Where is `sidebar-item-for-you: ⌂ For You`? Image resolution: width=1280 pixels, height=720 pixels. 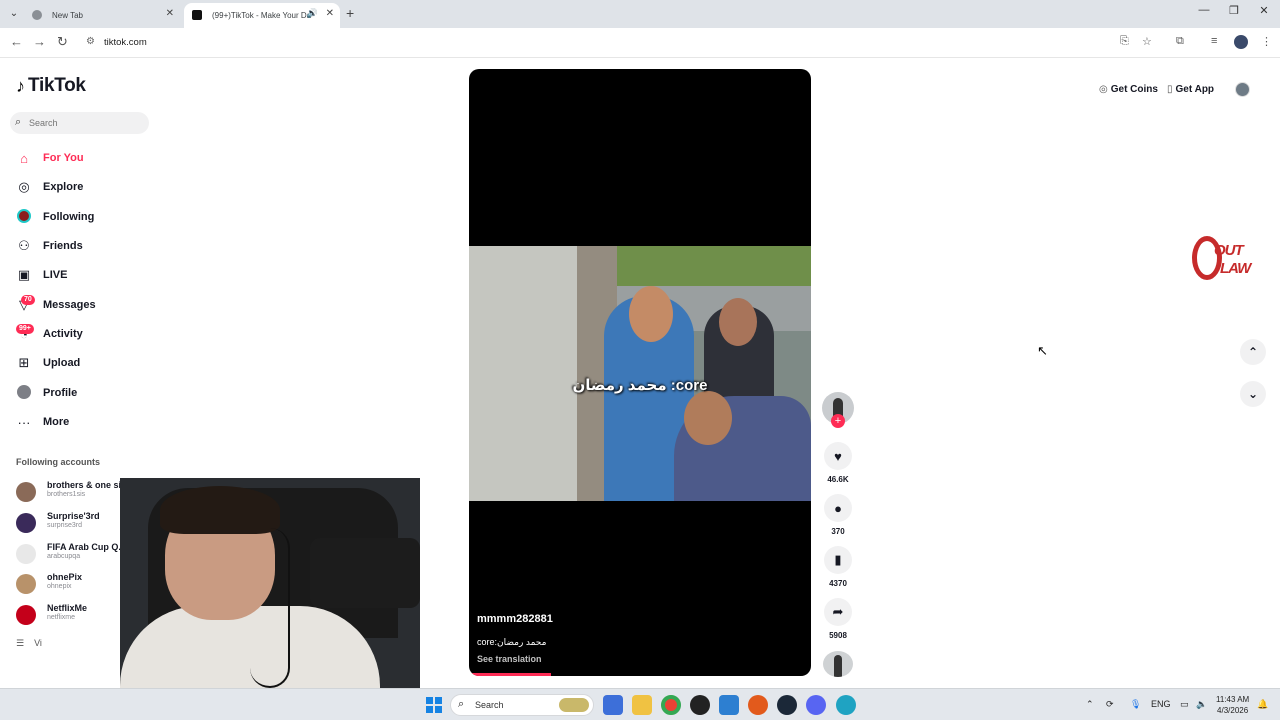
sidebar-item-for-you: ⌂ For You is located at coordinates (49, 158).